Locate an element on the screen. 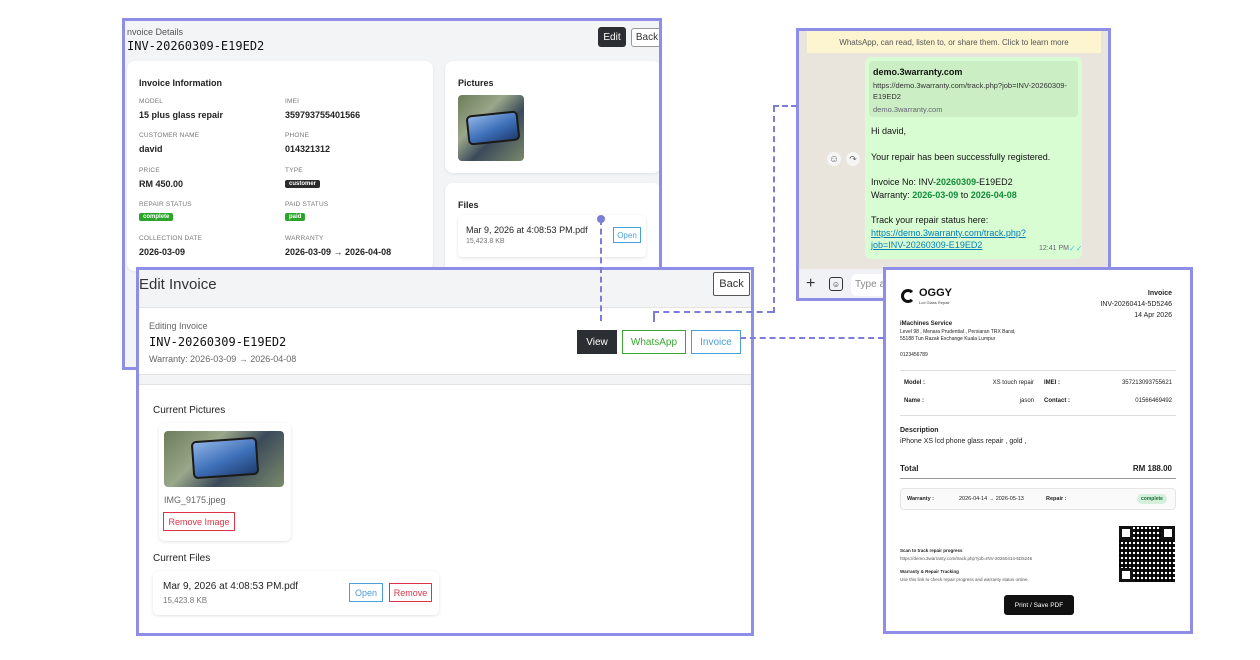 The image size is (1260, 660). price-value: RM 450.00 is located at coordinates (161, 184).